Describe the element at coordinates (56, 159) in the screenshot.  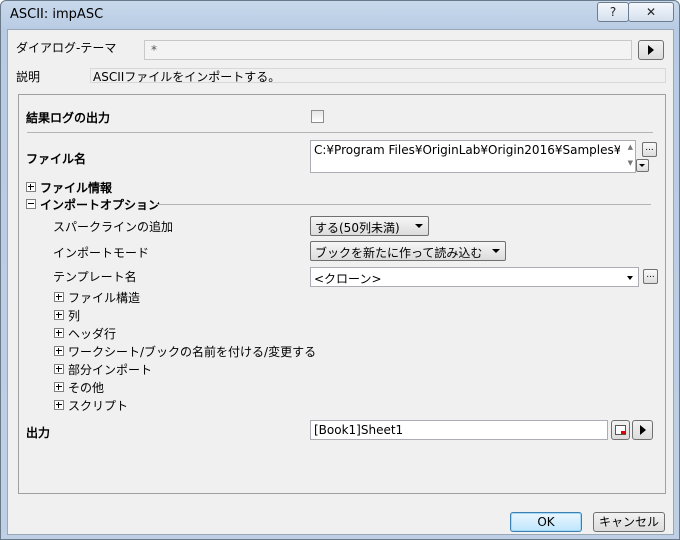
I see `file-name-label: ファイル名` at that location.